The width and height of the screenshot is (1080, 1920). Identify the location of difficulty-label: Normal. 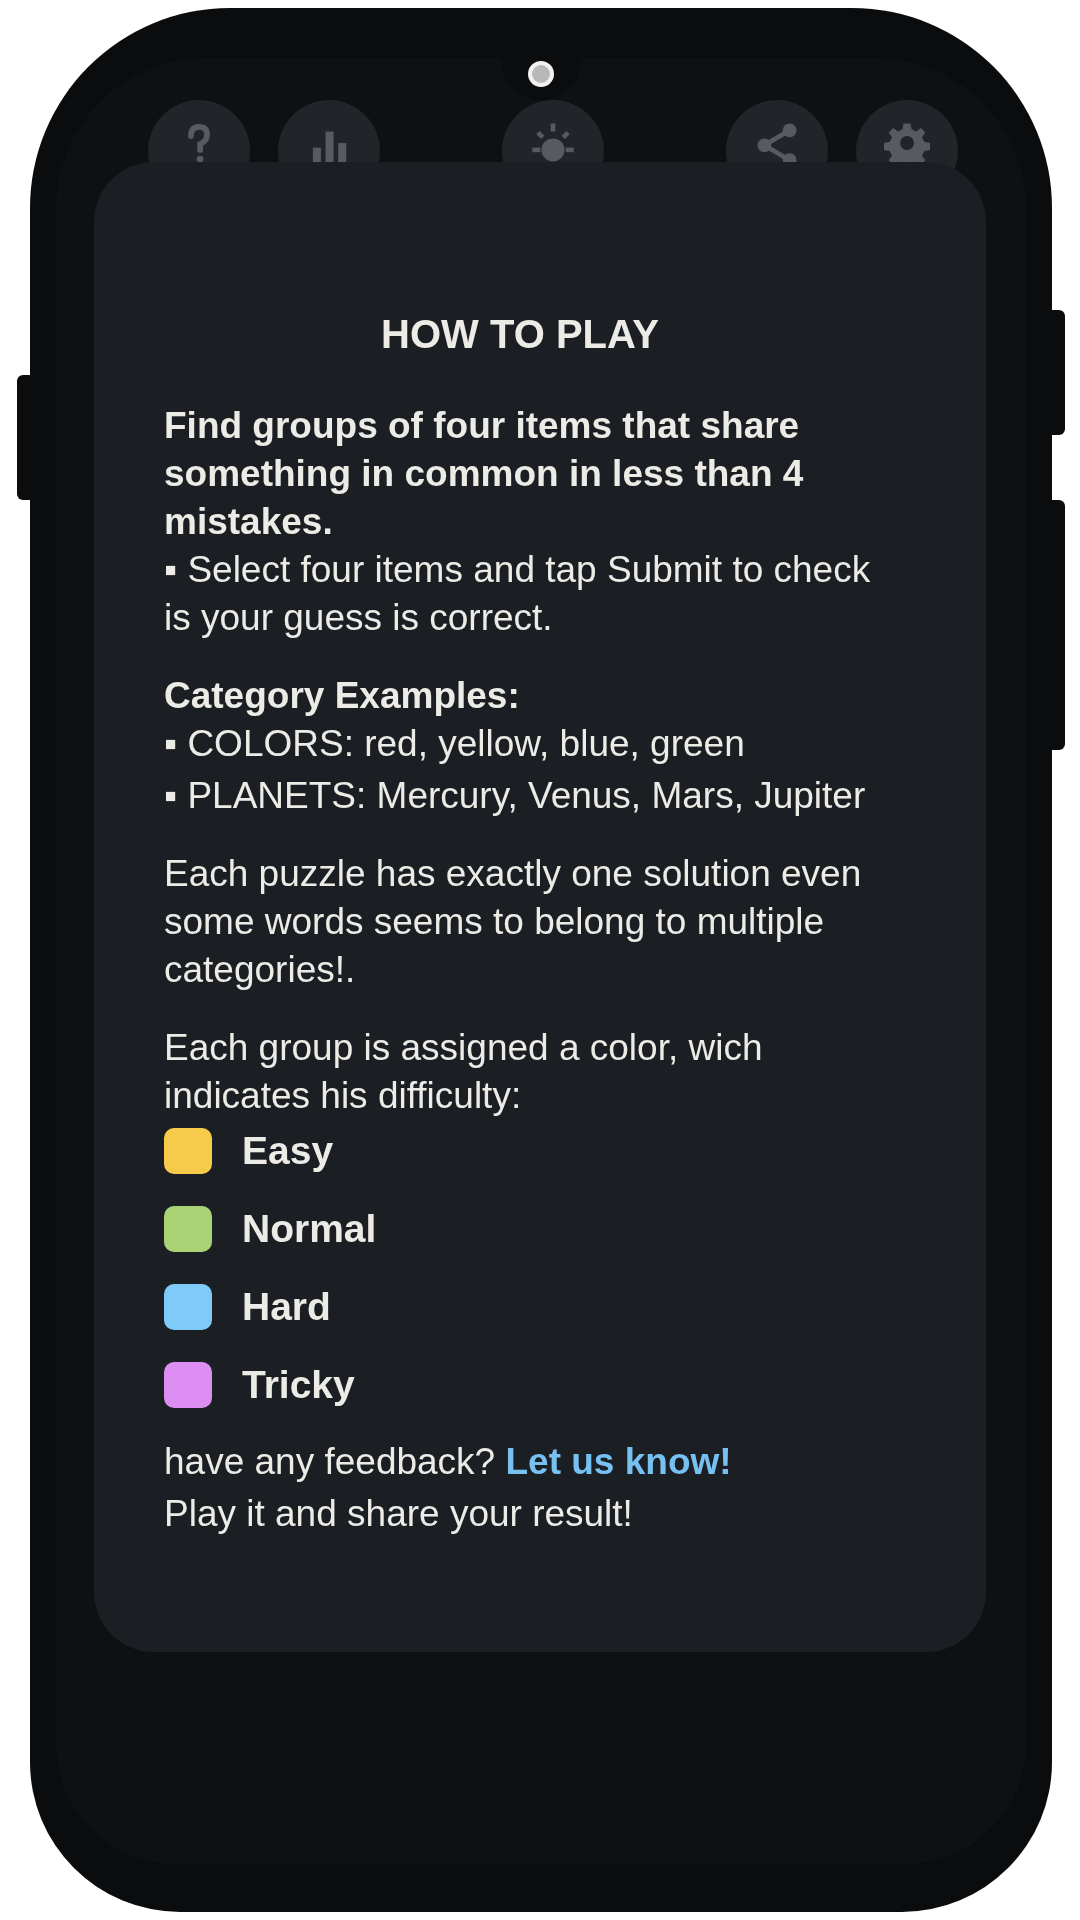
(309, 1229).